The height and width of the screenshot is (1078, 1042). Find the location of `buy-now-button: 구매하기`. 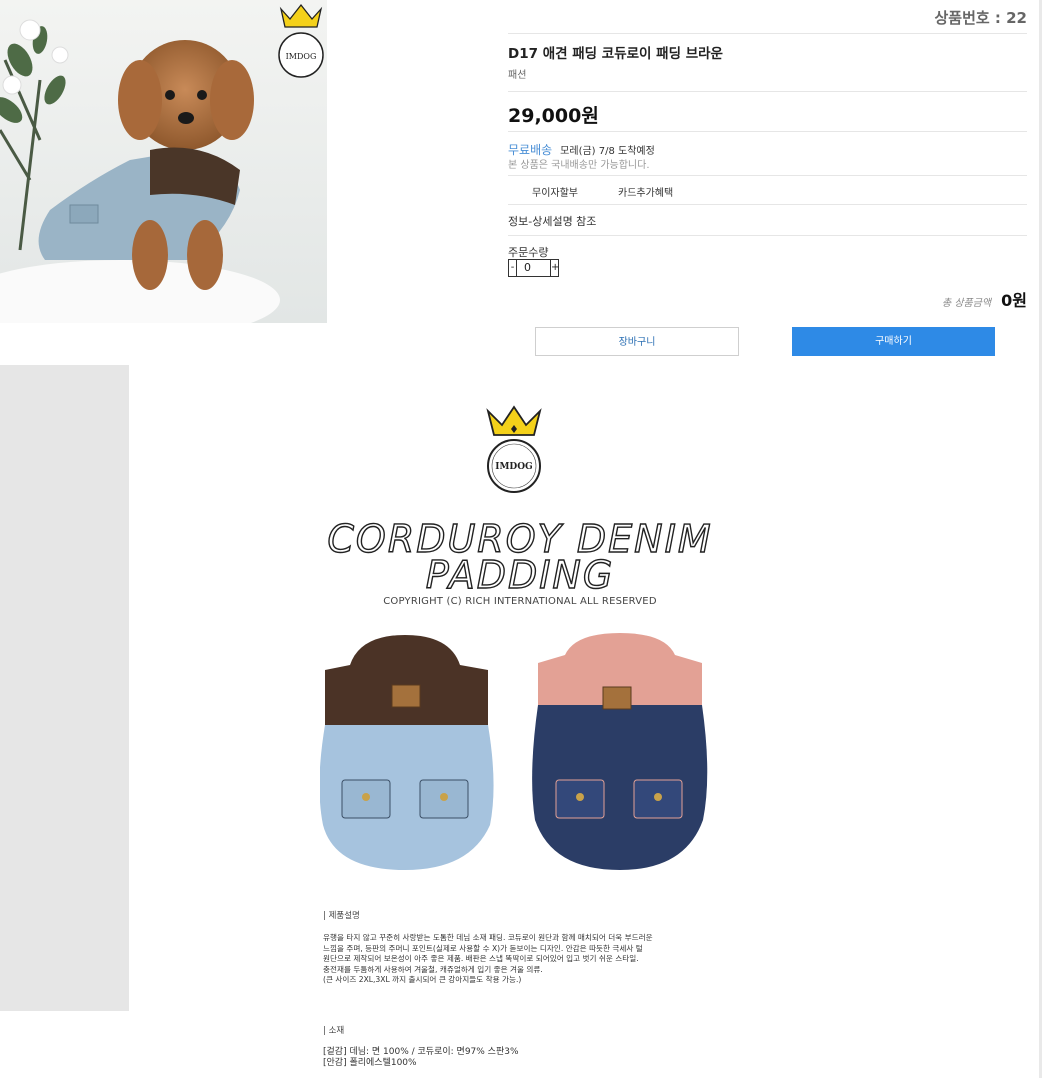

buy-now-button: 구매하기 is located at coordinates (893, 341).